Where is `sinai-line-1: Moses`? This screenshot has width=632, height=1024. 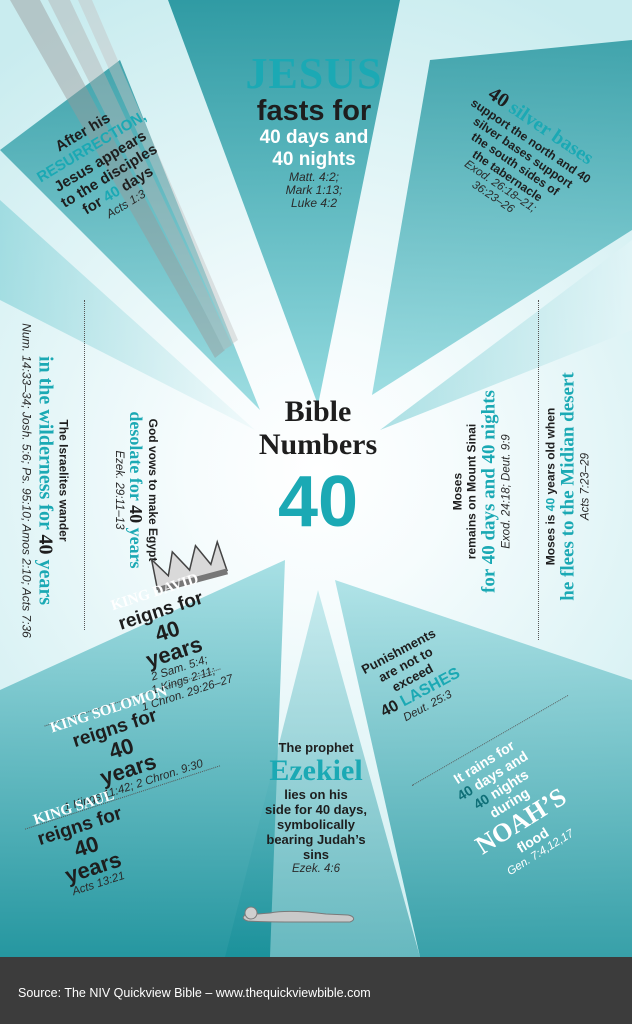
sinai-line-1: Moses is located at coordinates (457, 491).